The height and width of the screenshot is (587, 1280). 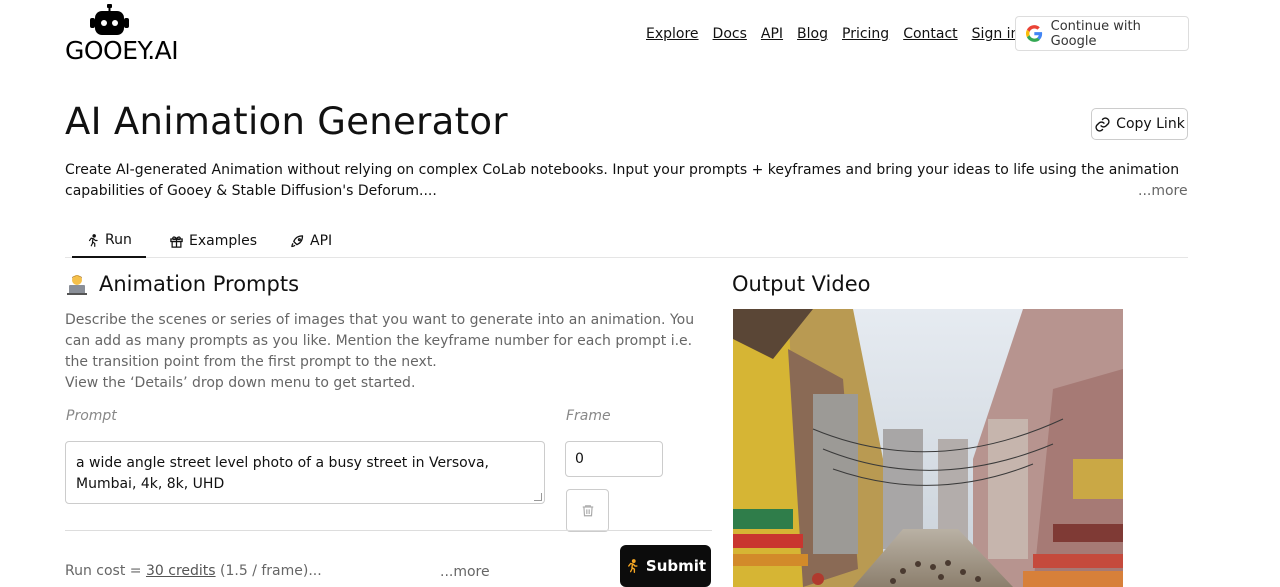 I want to click on nav-docs: Docs, so click(x=730, y=34).